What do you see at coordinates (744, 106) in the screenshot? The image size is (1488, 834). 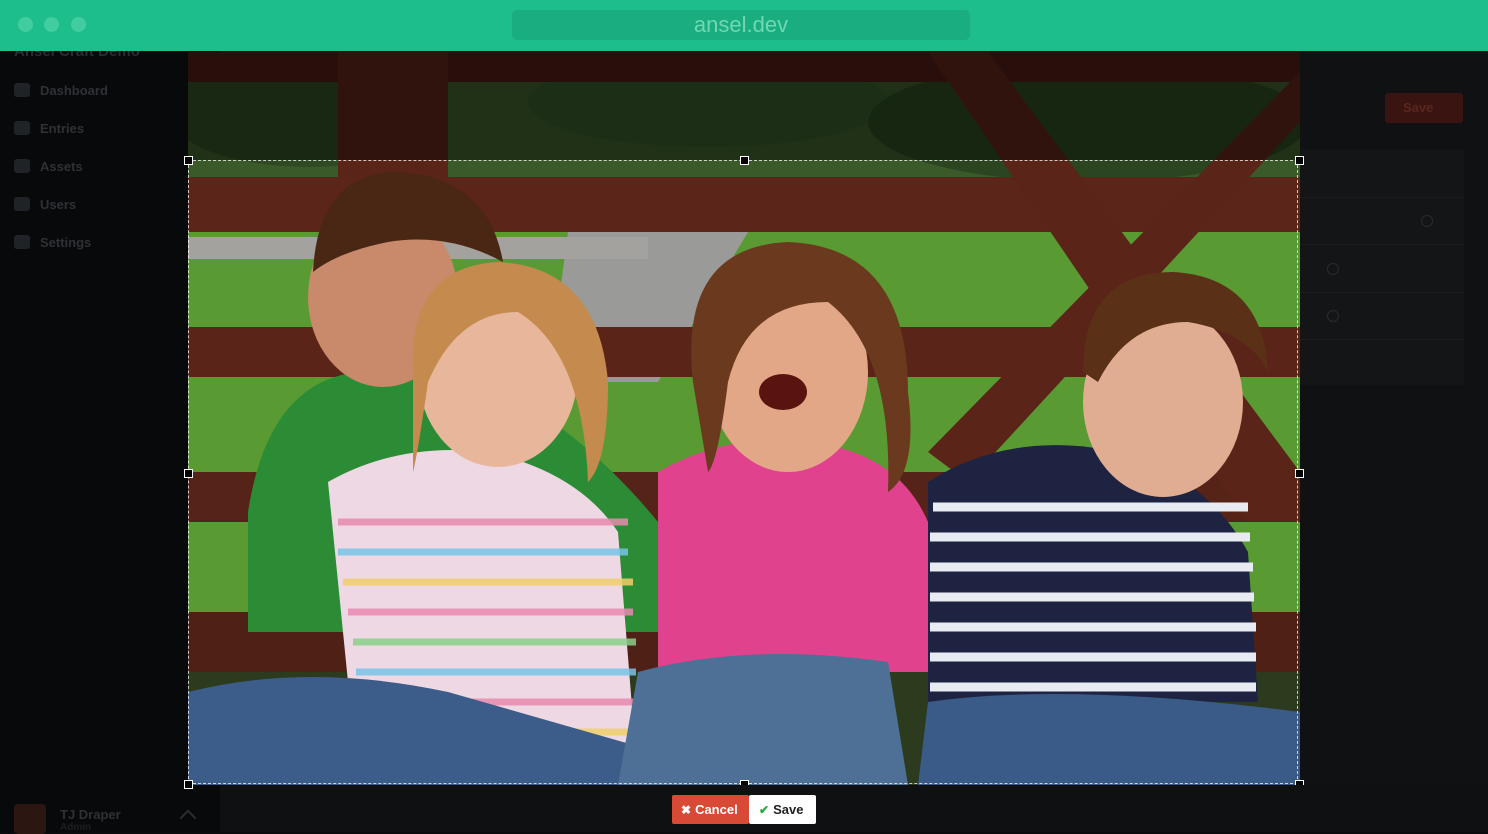 I see `crop-outside-overlay` at bounding box center [744, 106].